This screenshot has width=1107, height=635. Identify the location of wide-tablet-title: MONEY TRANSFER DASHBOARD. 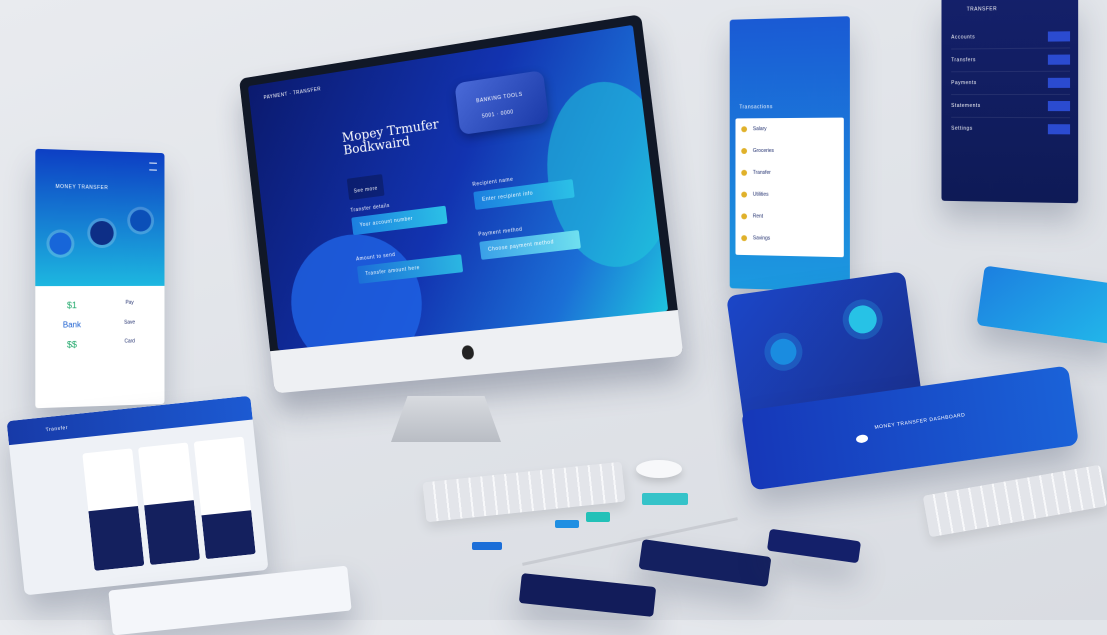
(920, 421).